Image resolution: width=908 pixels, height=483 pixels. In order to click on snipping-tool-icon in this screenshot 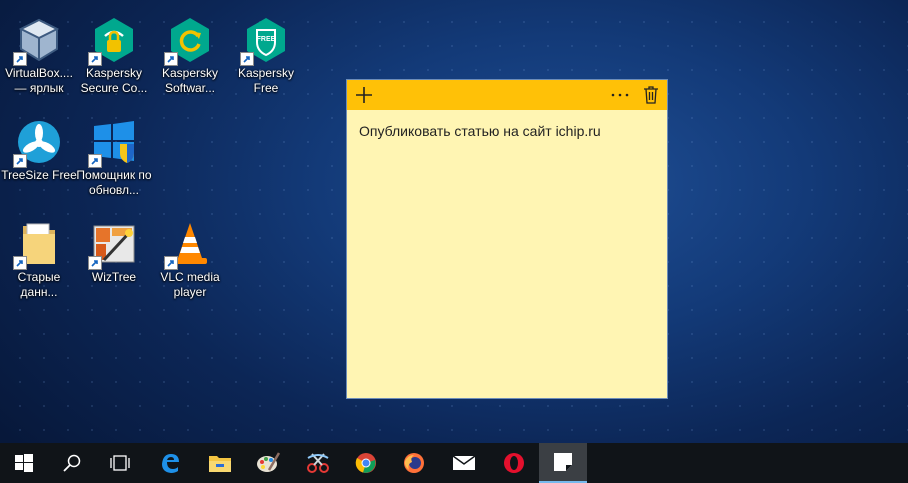, I will do `click(318, 463)`.